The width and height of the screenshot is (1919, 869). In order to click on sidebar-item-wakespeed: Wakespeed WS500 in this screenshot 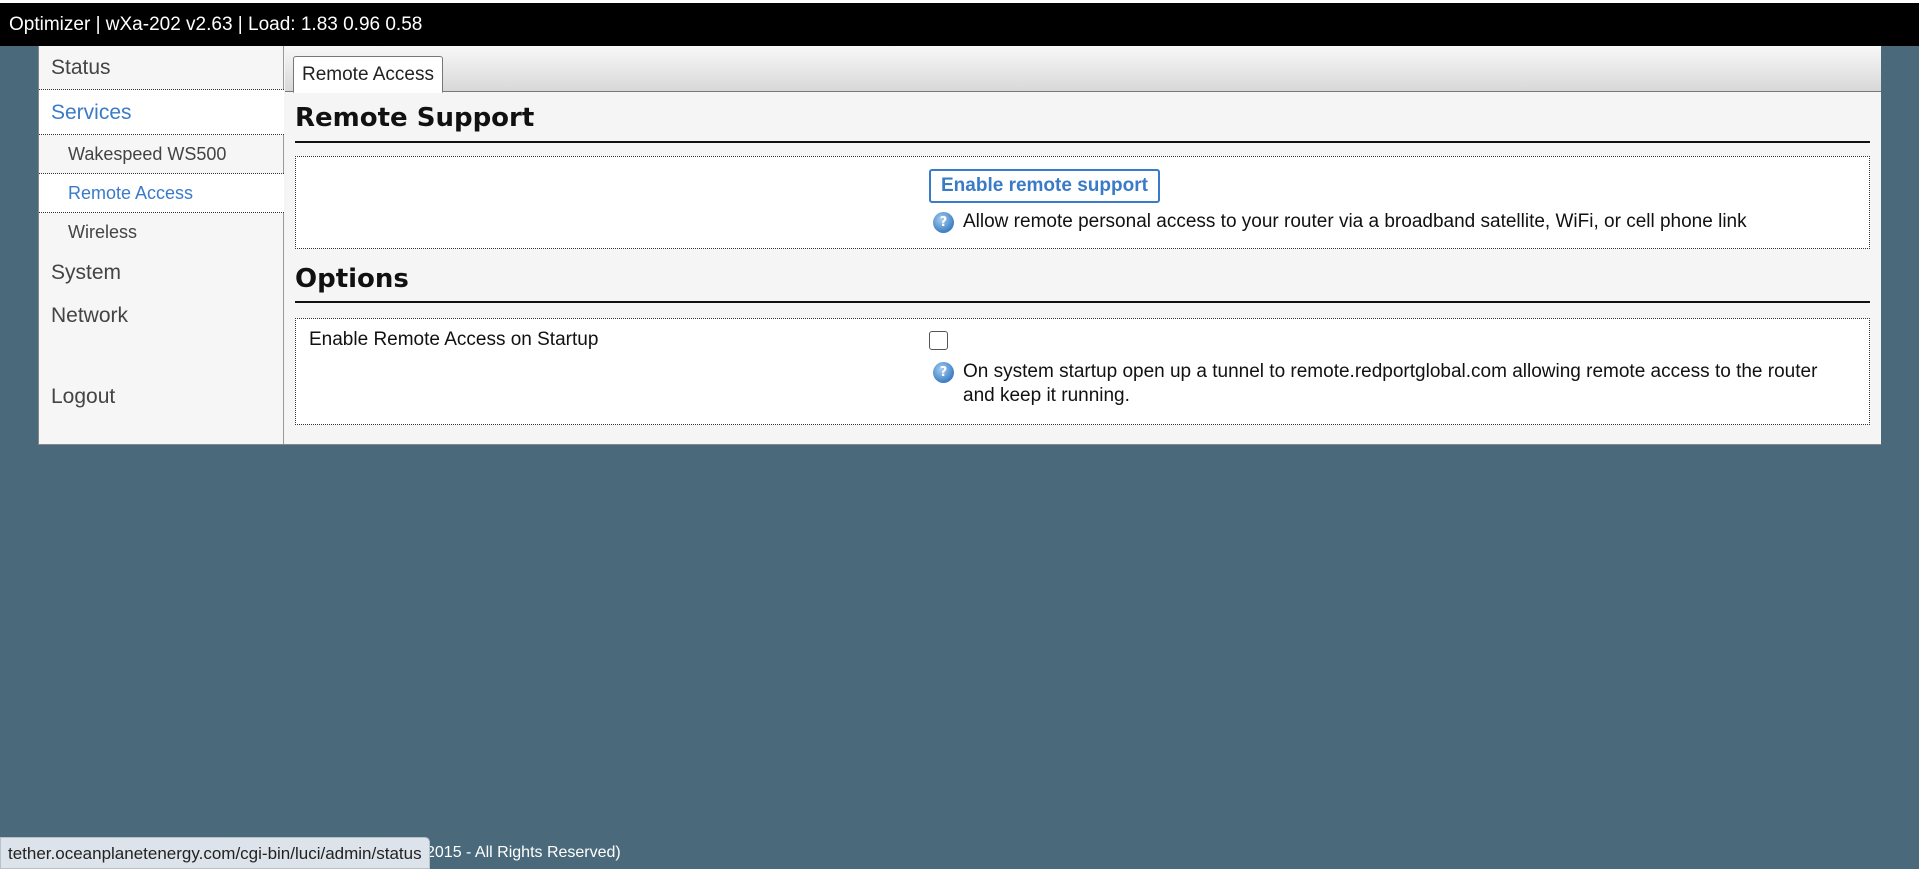, I will do `click(161, 154)`.